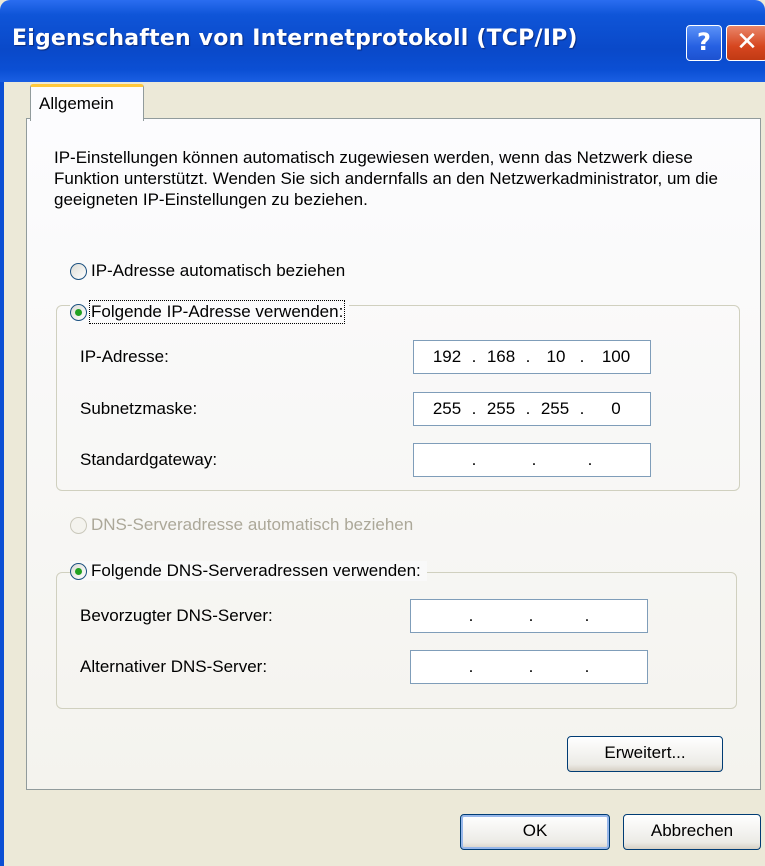 The width and height of the screenshot is (765, 866). Describe the element at coordinates (692, 832) in the screenshot. I see `cancel-button: Abbrechen` at that location.